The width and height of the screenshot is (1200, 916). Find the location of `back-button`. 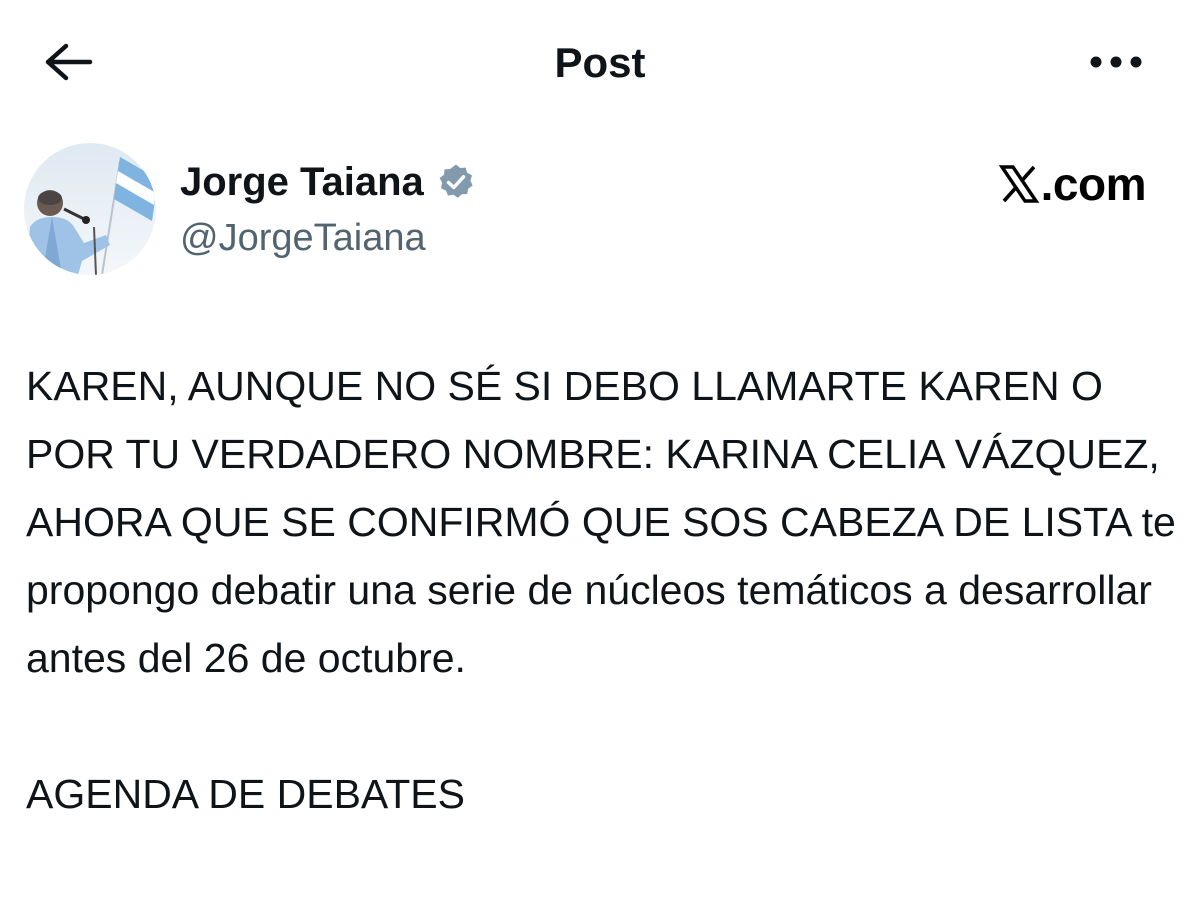

back-button is located at coordinates (68, 64).